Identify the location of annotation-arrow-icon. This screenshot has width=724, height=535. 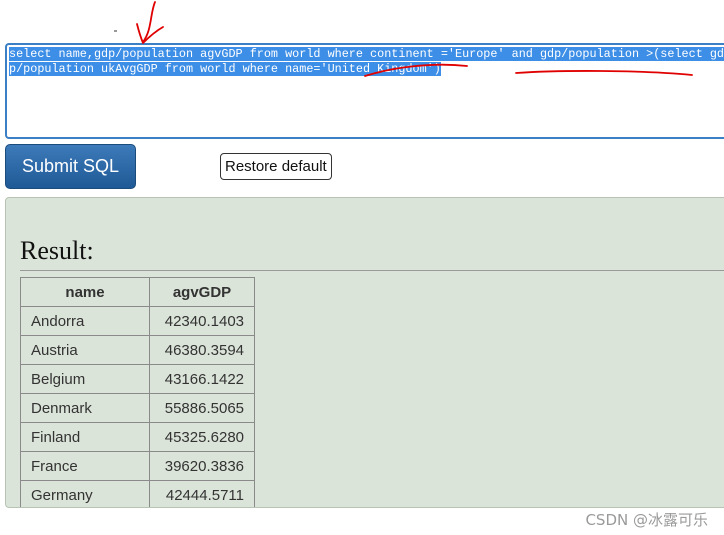
(149, 22).